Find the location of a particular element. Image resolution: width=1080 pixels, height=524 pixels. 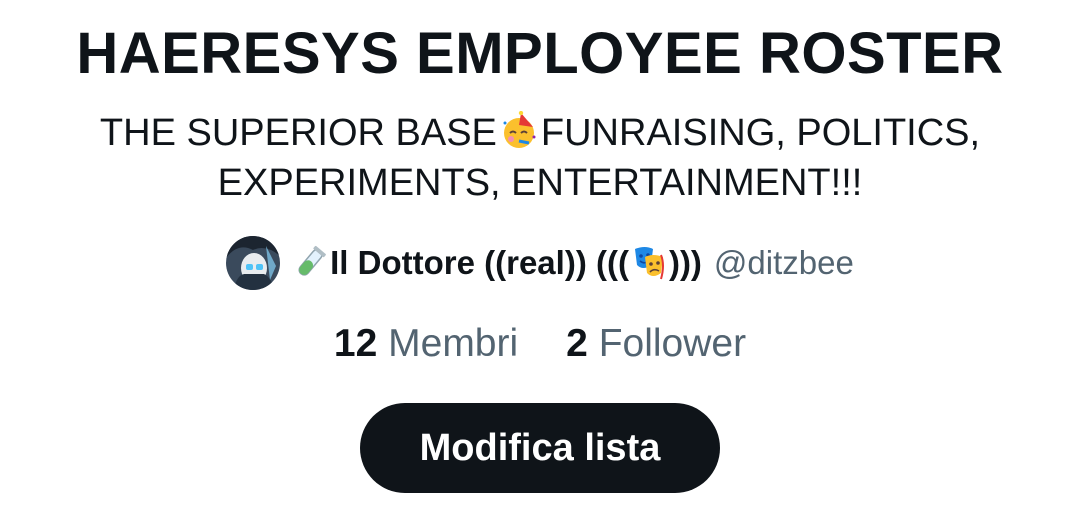

owner-name: Il Dottore ((real)) ((( ))) is located at coordinates (497, 263).